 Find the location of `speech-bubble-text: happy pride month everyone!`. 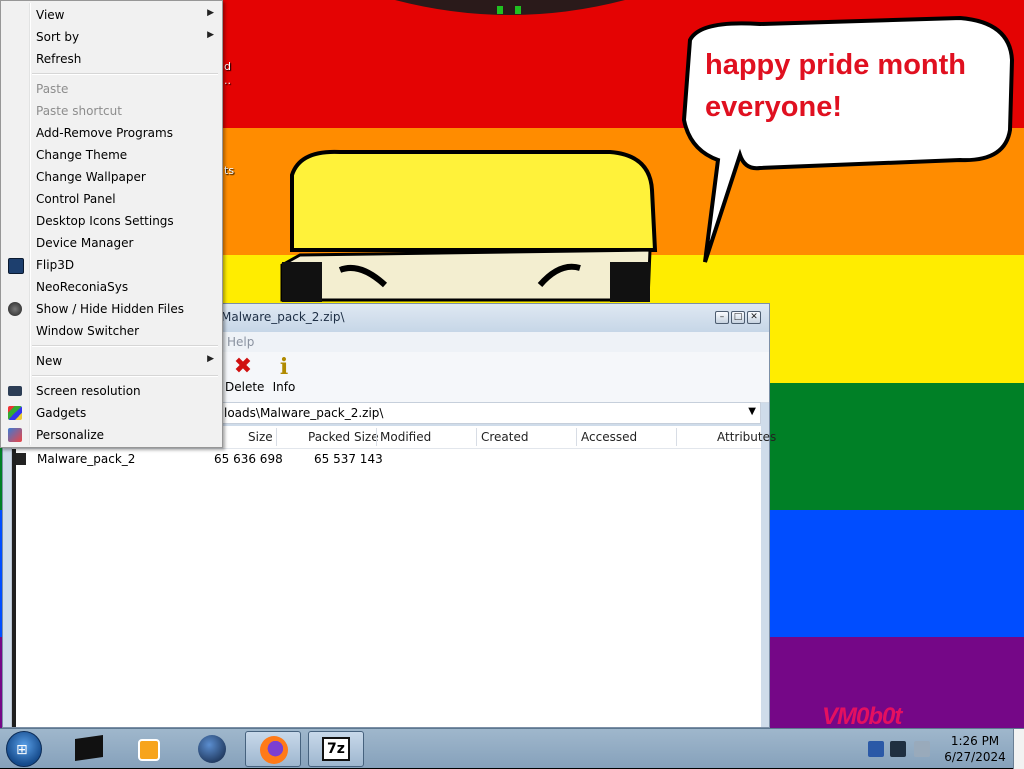

speech-bubble-text: happy pride month everyone! is located at coordinates (835, 86).